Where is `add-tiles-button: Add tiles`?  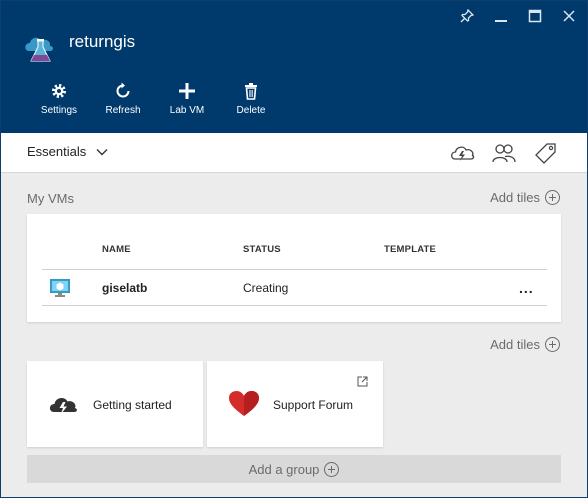
add-tiles-button: Add tiles is located at coordinates (525, 197).